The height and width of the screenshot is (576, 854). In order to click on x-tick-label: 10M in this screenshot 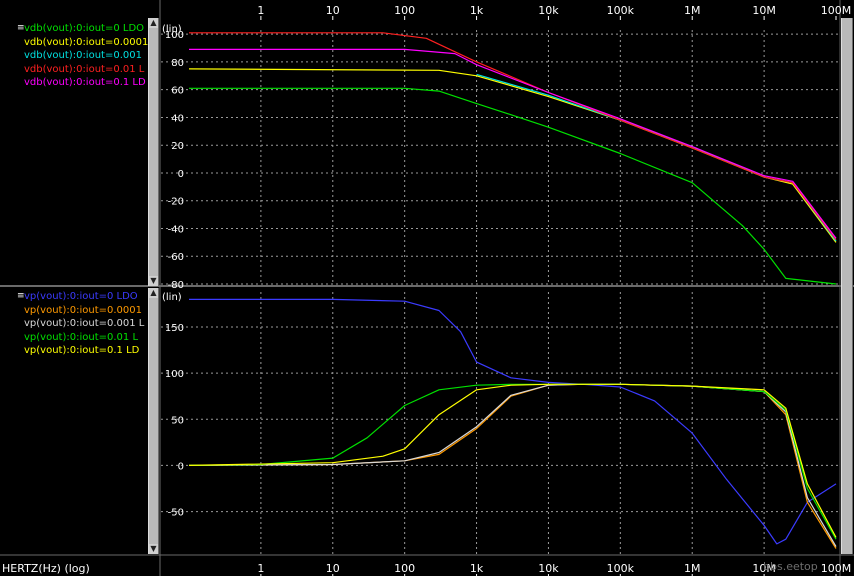, I will do `click(764, 10)`.